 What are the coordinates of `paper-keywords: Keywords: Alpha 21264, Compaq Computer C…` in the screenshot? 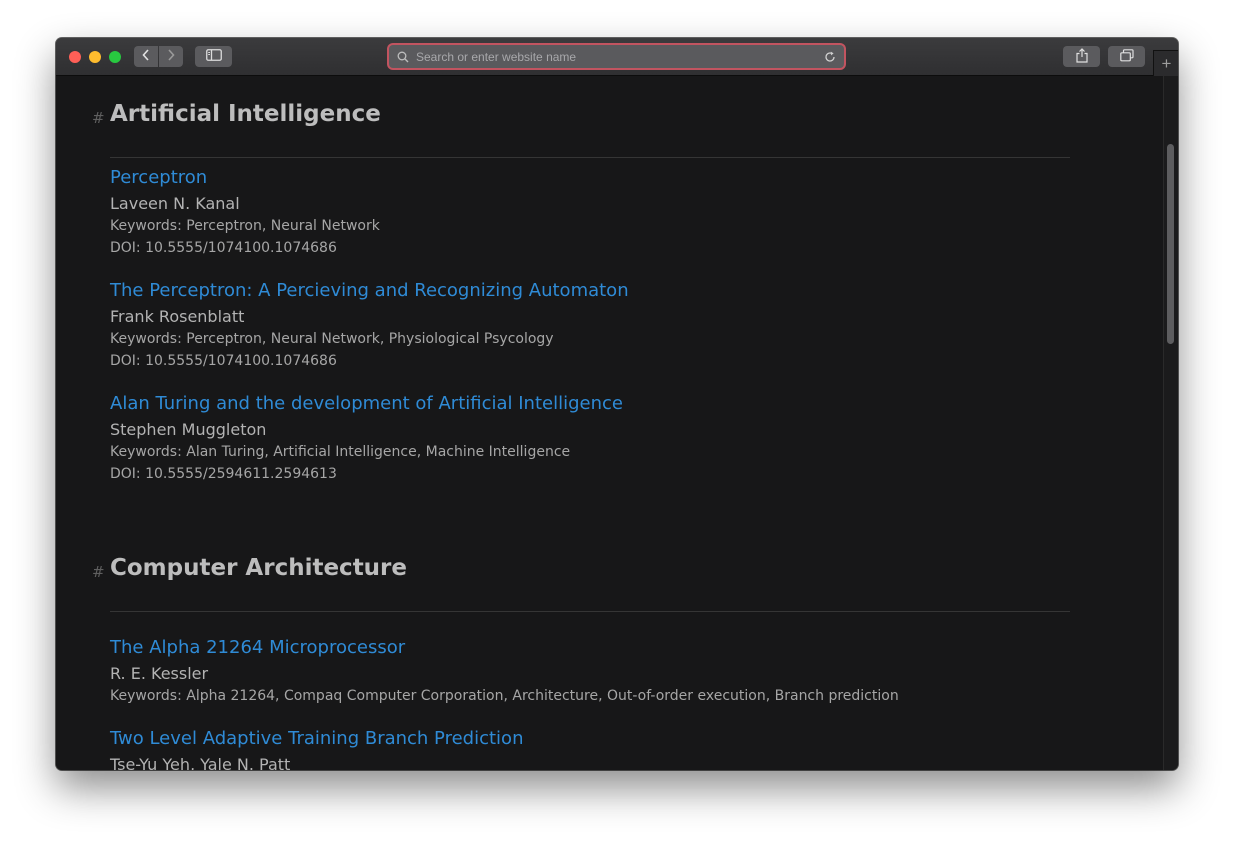 It's located at (504, 696).